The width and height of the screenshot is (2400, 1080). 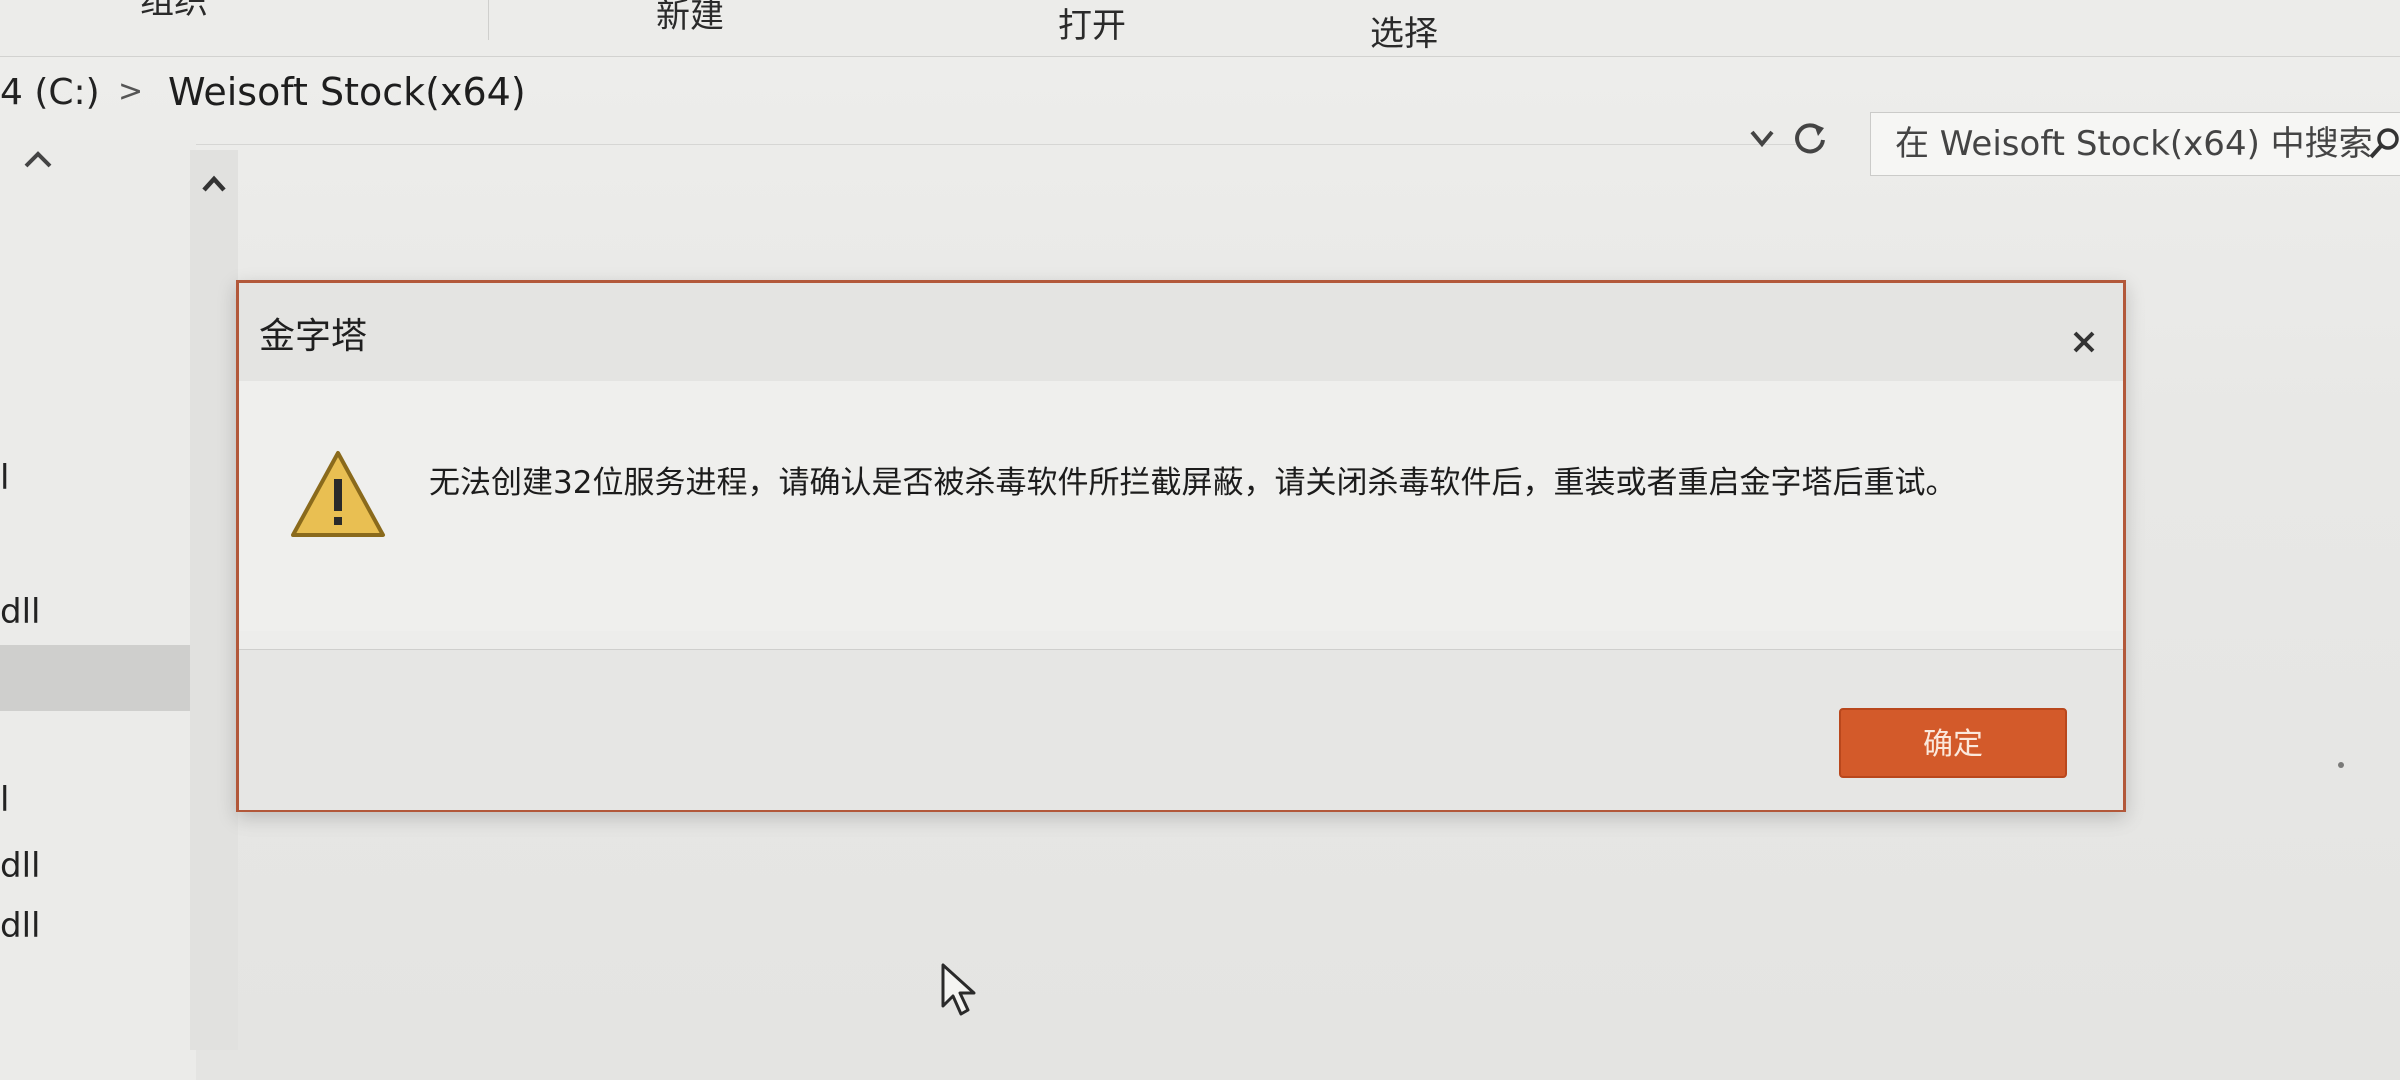 I want to click on address-bar: 4 (C:) > Weisoft Stock(x64), so click(x=900, y=103).